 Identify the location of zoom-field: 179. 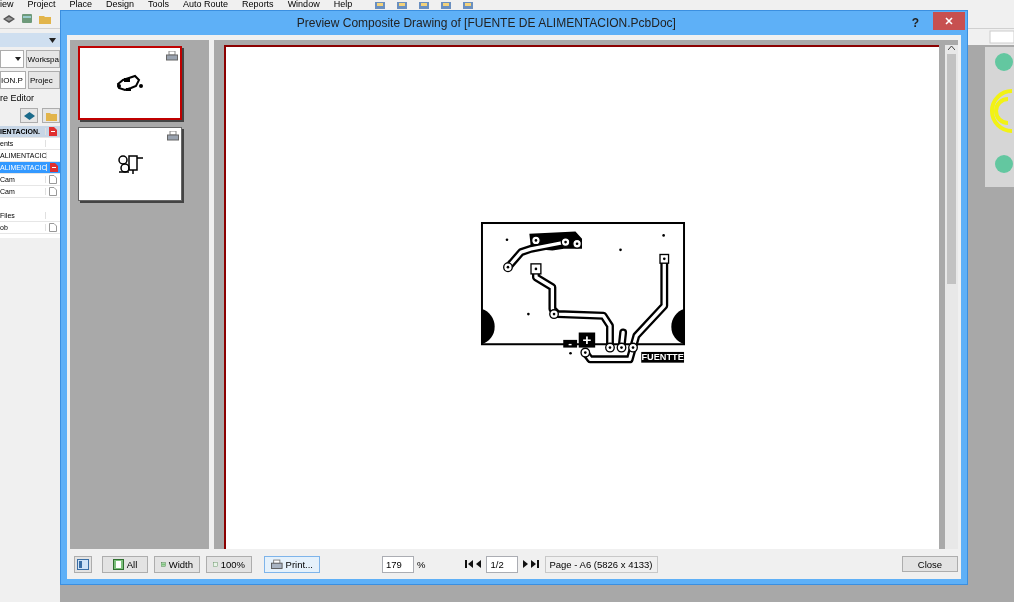
(398, 564).